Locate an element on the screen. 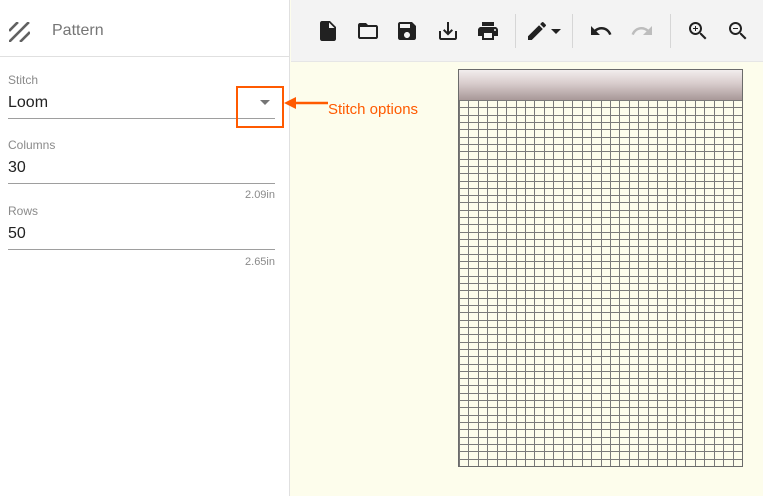 The height and width of the screenshot is (496, 763). open-folder-icon is located at coordinates (368, 31).